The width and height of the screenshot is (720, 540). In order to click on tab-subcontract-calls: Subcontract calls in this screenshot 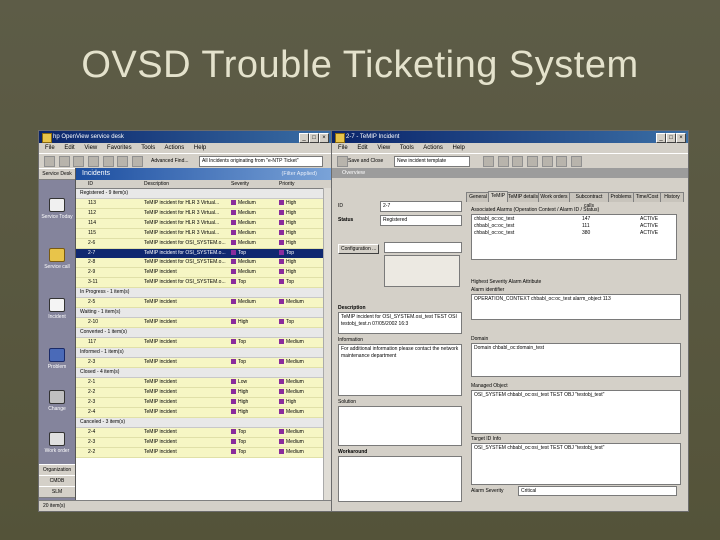, I will do `click(589, 200)`.